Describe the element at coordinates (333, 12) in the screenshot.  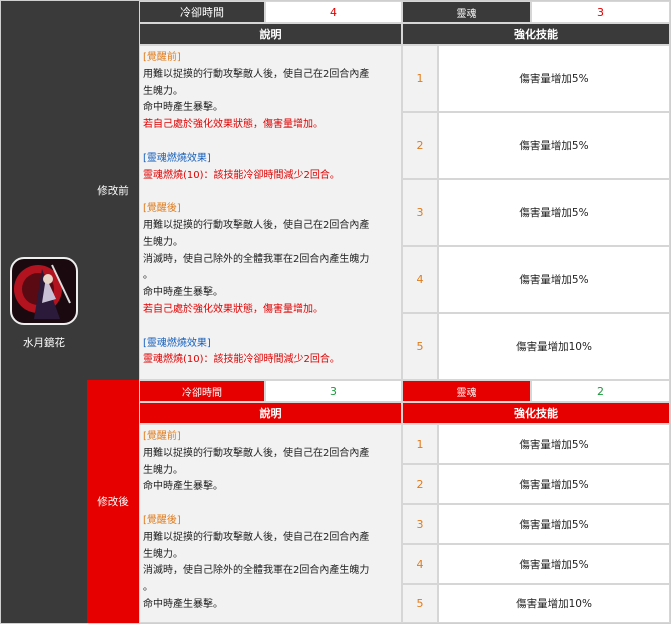
I see `cooldown-value: 4` at that location.